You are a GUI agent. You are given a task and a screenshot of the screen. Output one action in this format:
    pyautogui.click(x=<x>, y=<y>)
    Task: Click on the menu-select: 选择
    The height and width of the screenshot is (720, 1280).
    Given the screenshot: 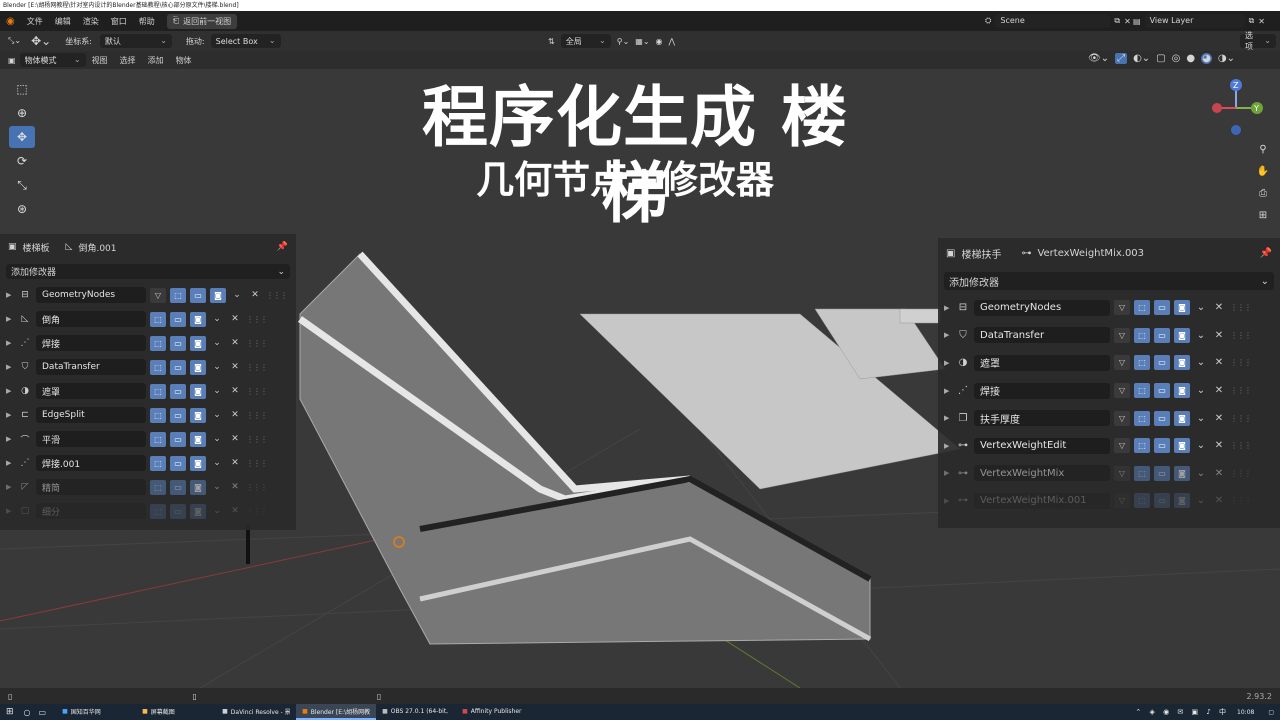 What is the action you would take?
    pyautogui.click(x=128, y=60)
    